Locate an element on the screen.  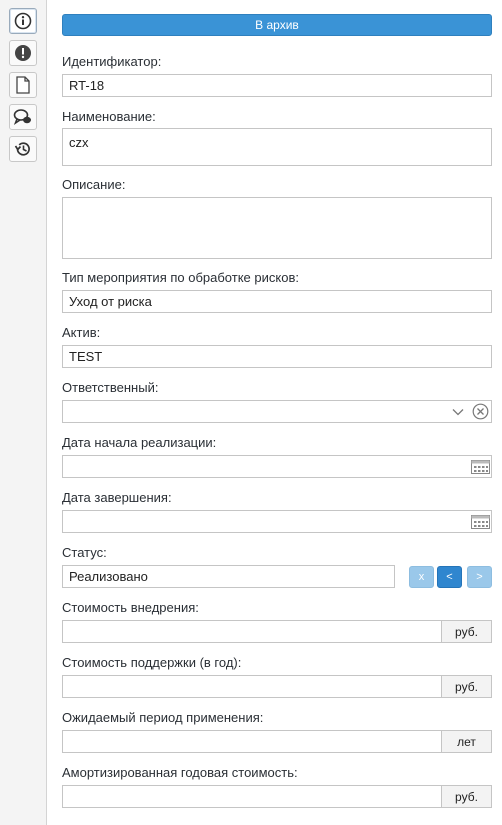
amortized-cost-unit: руб. is located at coordinates (466, 796).